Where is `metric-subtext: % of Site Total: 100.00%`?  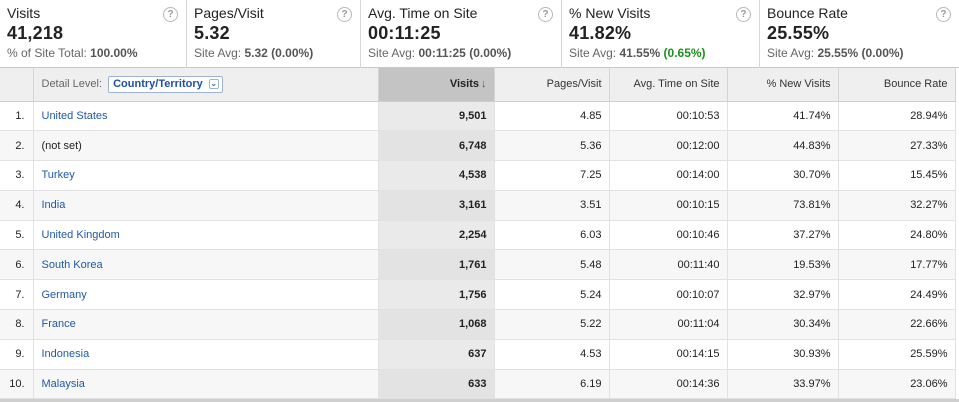
metric-subtext: % of Site Total: 100.00% is located at coordinates (96, 53).